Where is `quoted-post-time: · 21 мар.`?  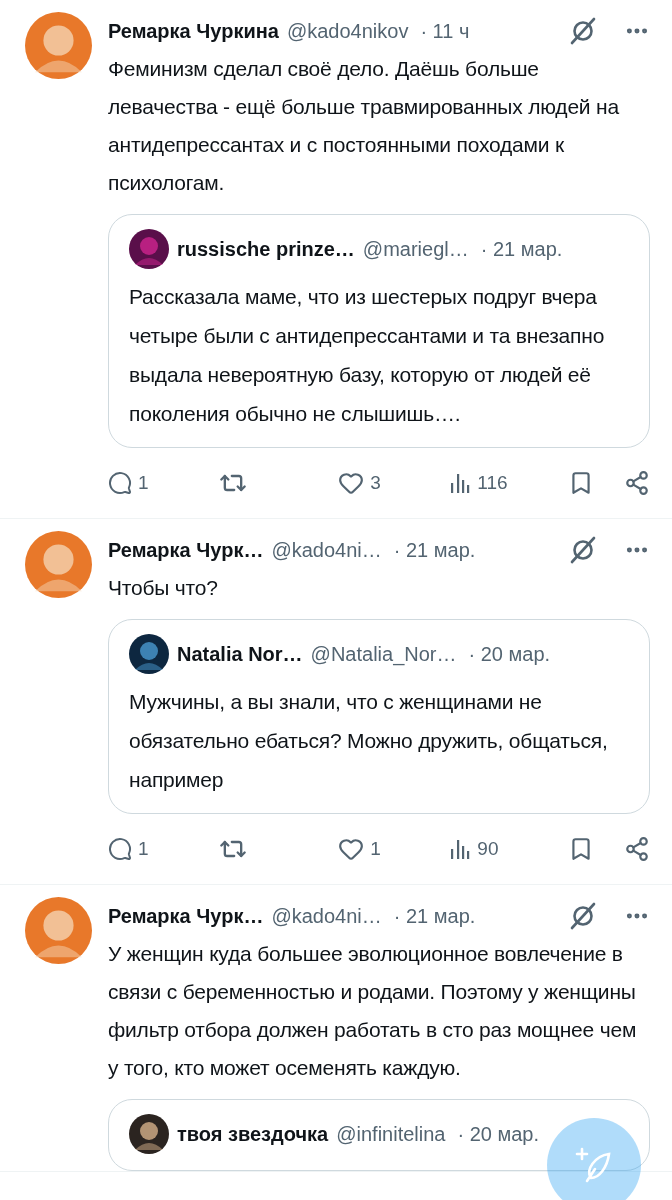
quoted-post-time: · 21 мар. is located at coordinates (521, 249).